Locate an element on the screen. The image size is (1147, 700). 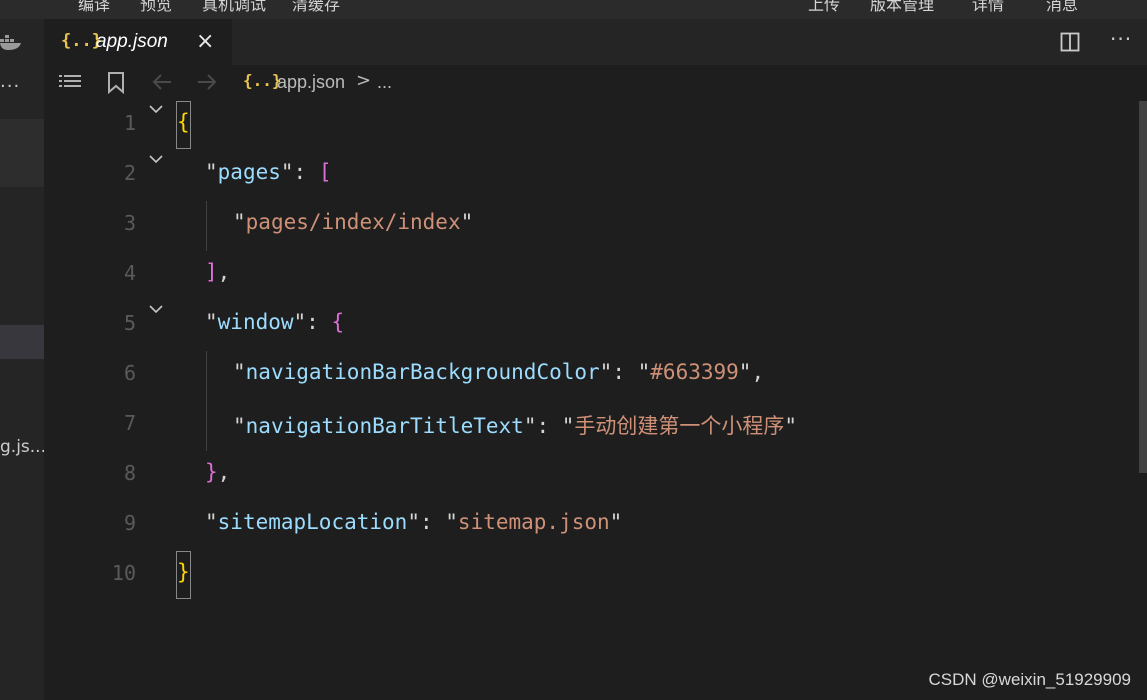
code-line: 2 "pages": [ is located at coordinates (590, 176).